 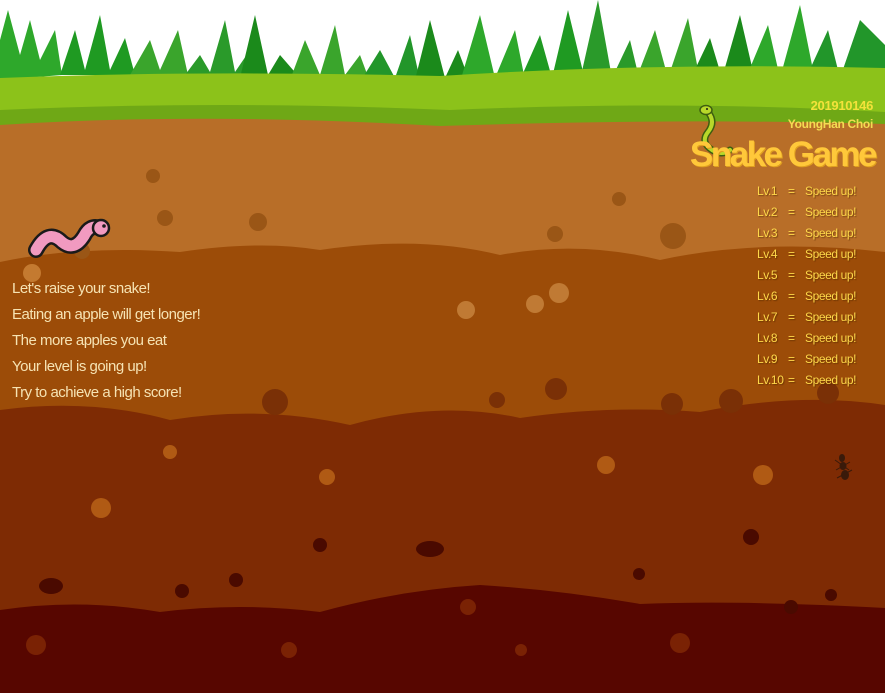 What do you see at coordinates (97, 392) in the screenshot?
I see `instruction-line: Try to achieve a high score!` at bounding box center [97, 392].